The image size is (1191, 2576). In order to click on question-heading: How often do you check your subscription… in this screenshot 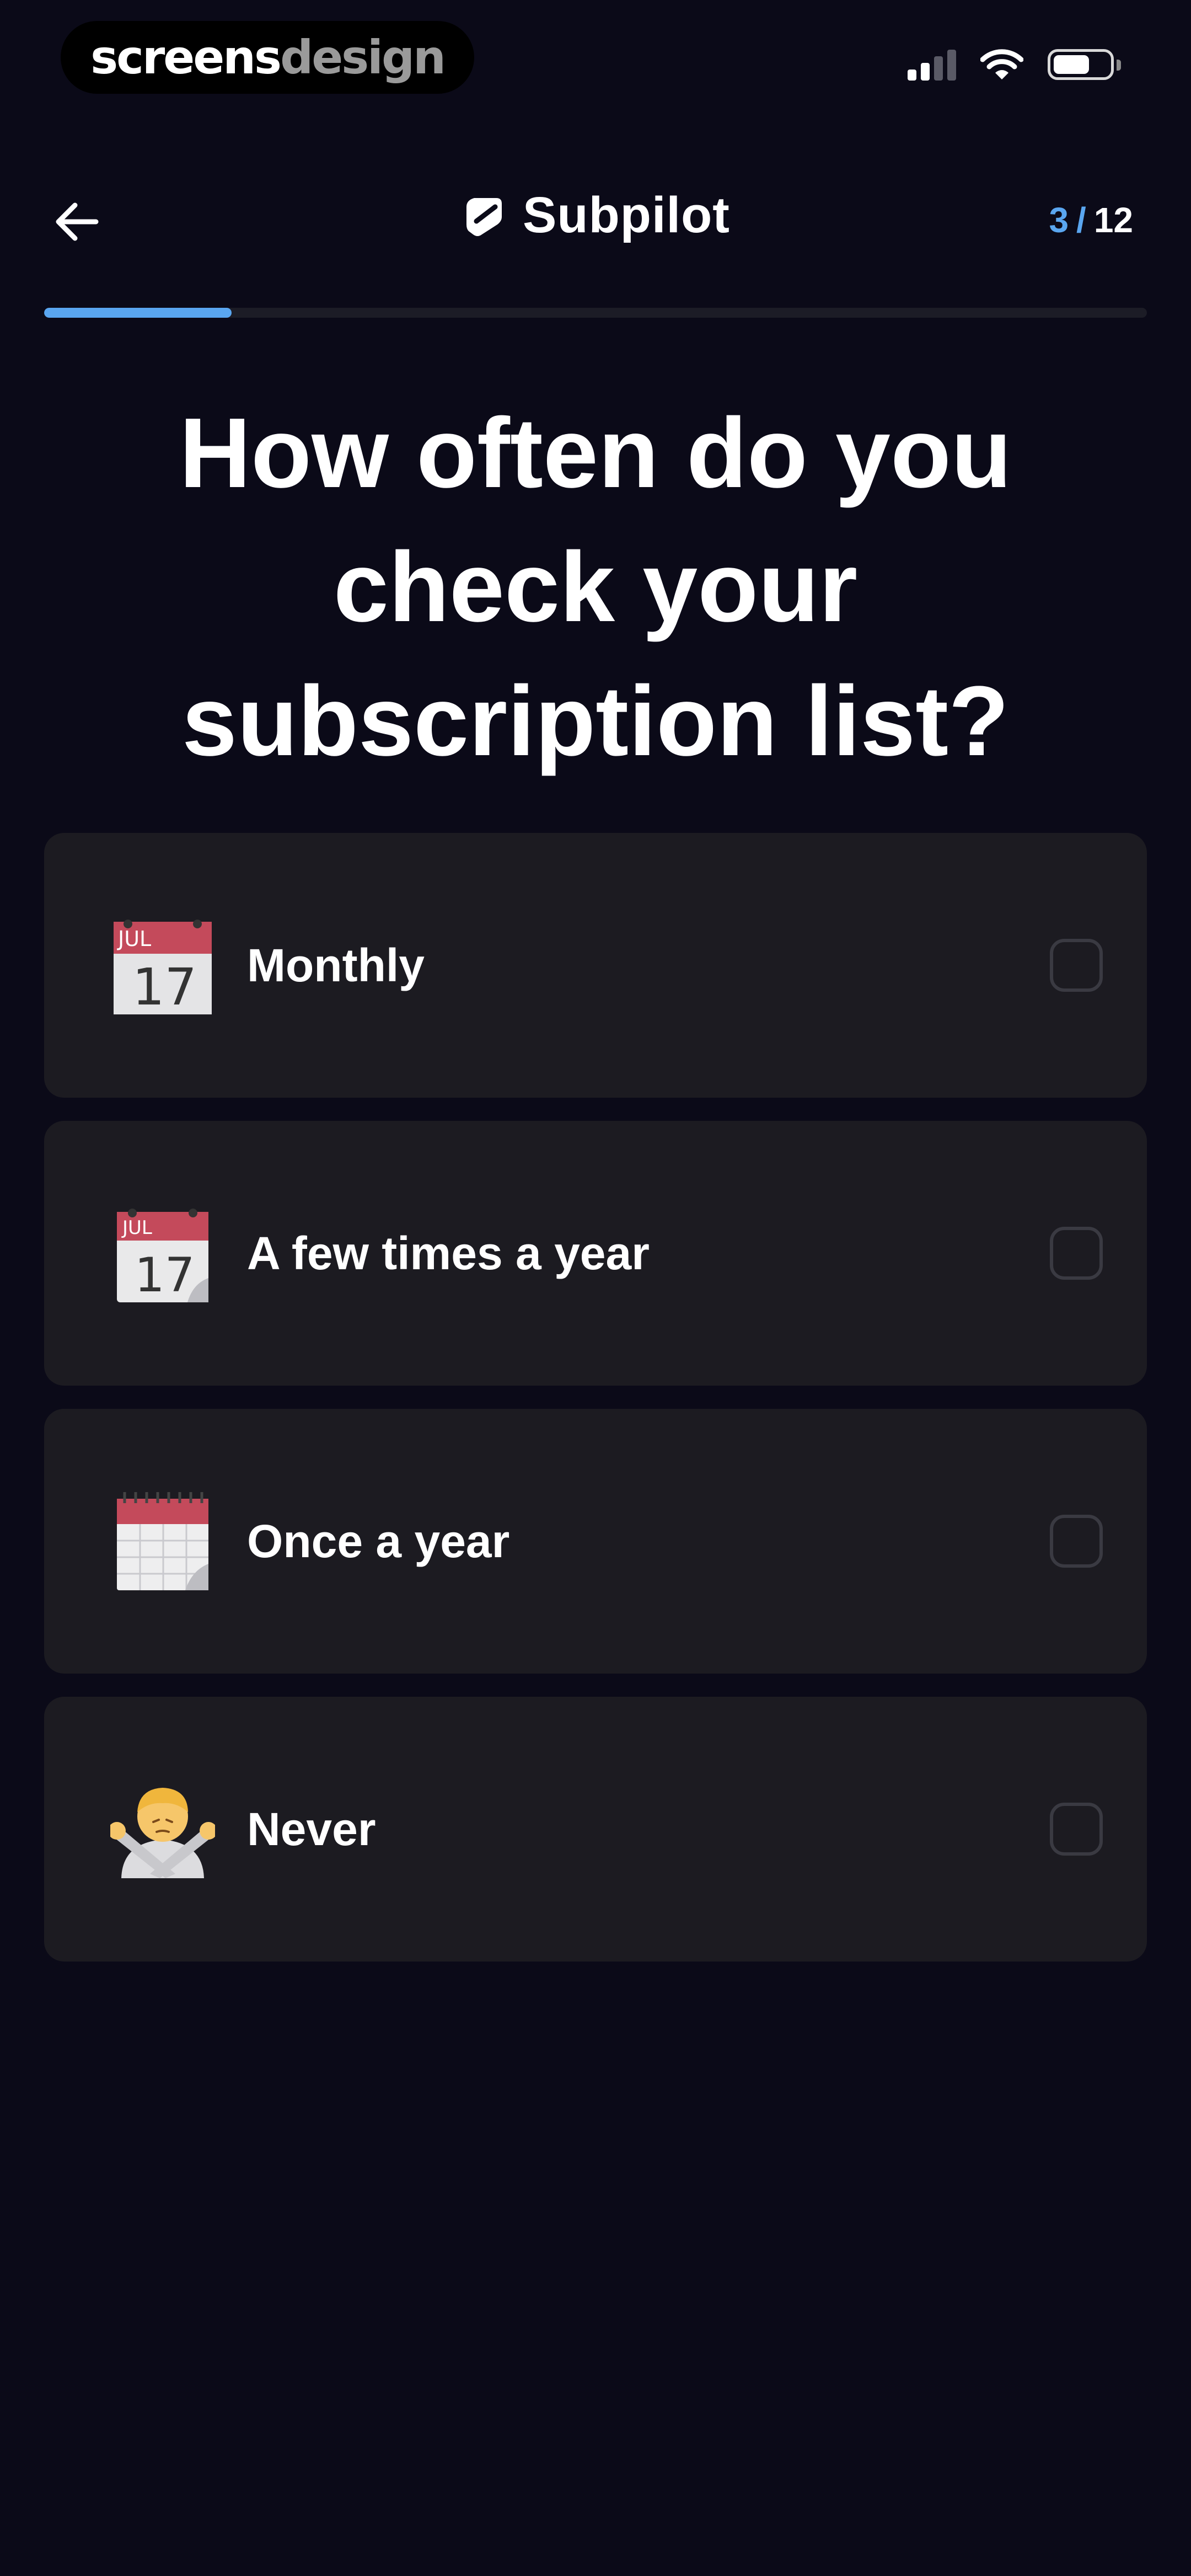, I will do `click(595, 587)`.